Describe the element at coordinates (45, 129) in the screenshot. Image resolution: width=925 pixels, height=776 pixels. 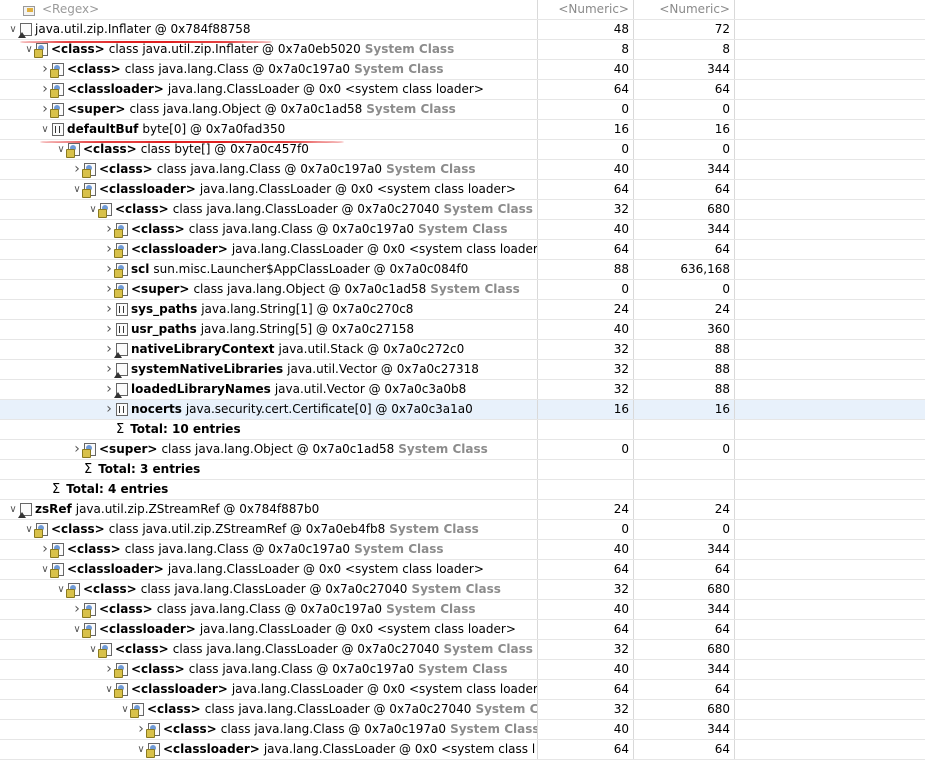
I see `collapse-chevron-icon: ∨` at that location.